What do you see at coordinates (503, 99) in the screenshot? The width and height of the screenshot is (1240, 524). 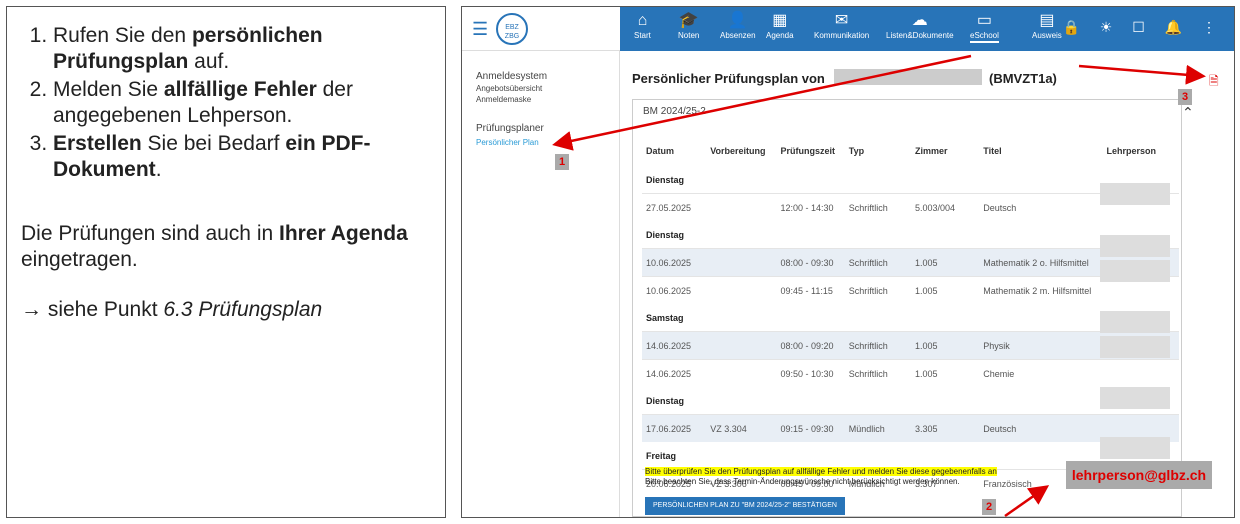 I see `sidebar-item-anmeldemaske: Anmeldemaske` at bounding box center [503, 99].